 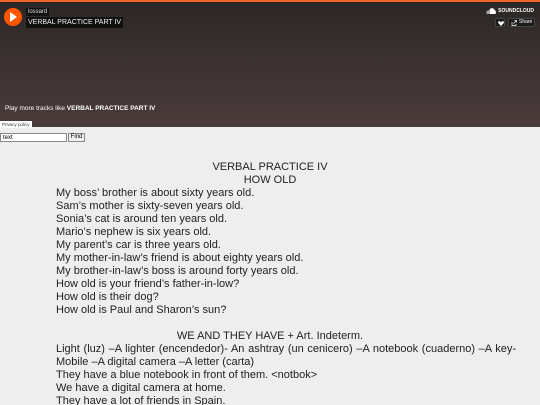 What do you see at coordinates (148, 284) in the screenshot?
I see `sentence-line: How old is your friend’s father-in-low?` at bounding box center [148, 284].